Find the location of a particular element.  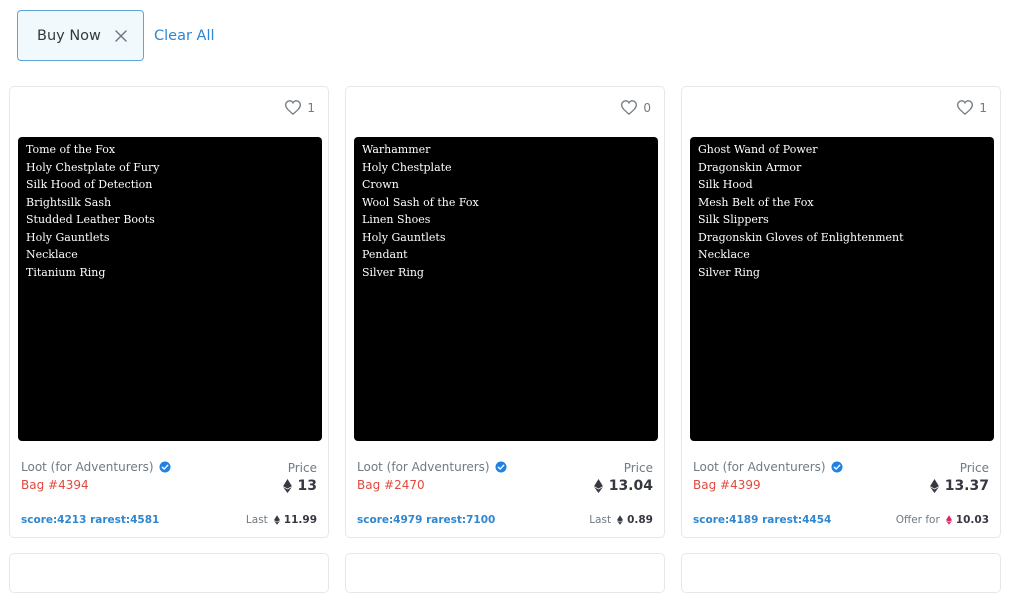

loot-item: Tome of the Fox is located at coordinates (71, 149).